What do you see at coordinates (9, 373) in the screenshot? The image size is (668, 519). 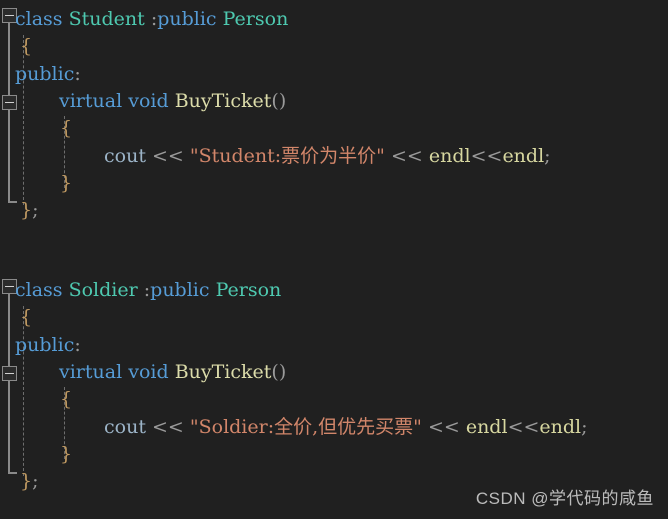 I see `fold-toggle-method-soldier` at bounding box center [9, 373].